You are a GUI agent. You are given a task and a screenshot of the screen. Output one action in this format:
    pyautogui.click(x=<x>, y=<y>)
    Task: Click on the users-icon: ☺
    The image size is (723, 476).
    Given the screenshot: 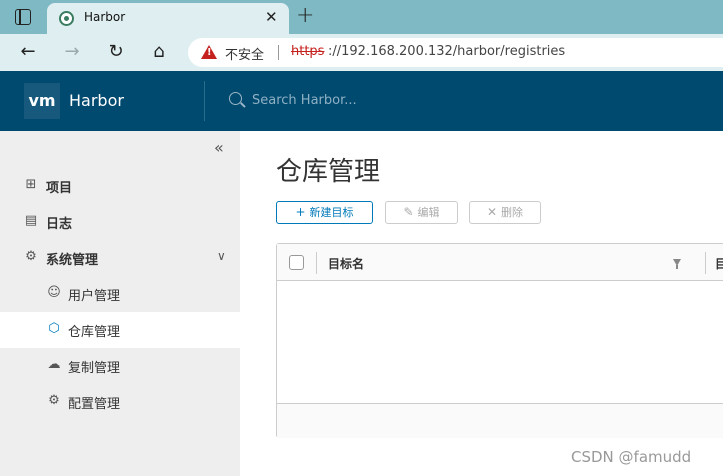 What is the action you would take?
    pyautogui.click(x=54, y=292)
    